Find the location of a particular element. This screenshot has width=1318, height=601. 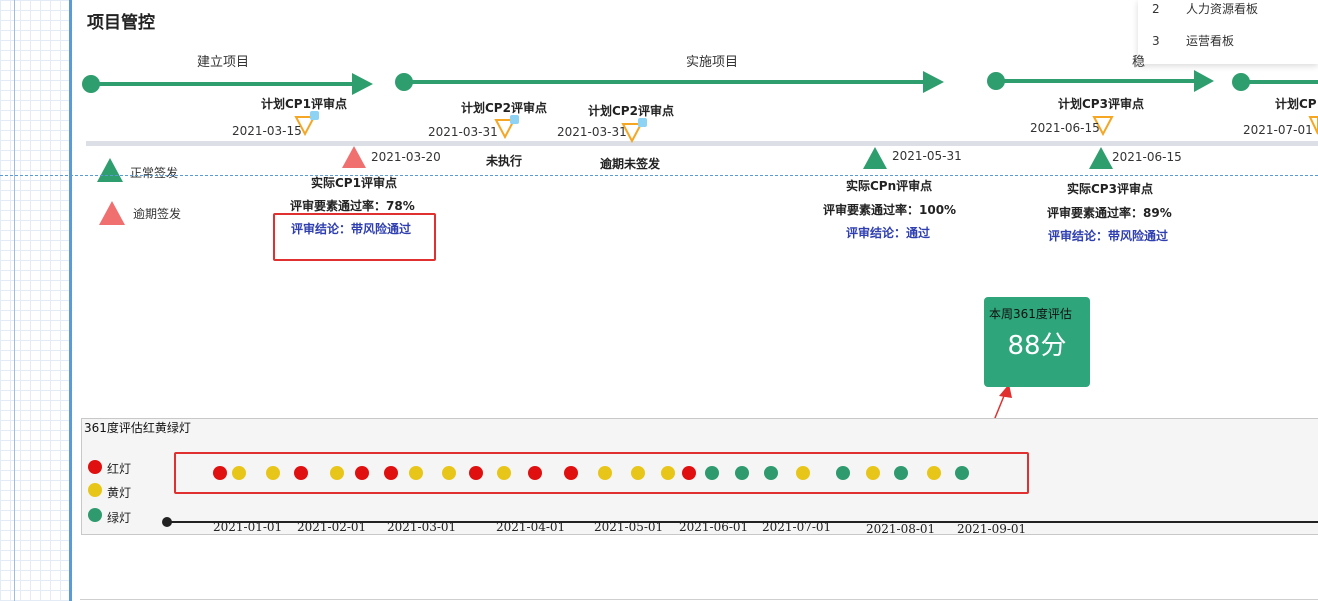

lamp-date-tick: 2021-06-01 is located at coordinates (714, 527).